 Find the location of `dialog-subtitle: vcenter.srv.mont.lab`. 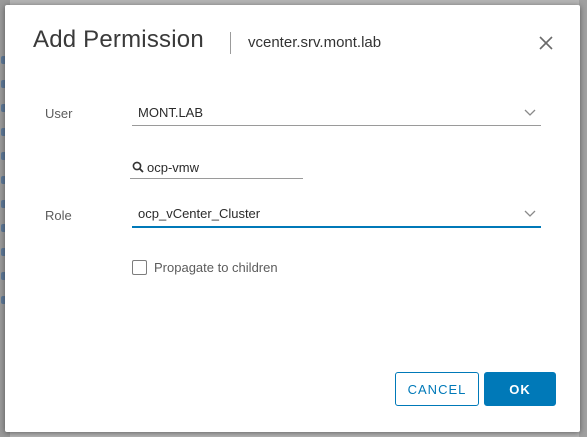

dialog-subtitle: vcenter.srv.mont.lab is located at coordinates (315, 42).